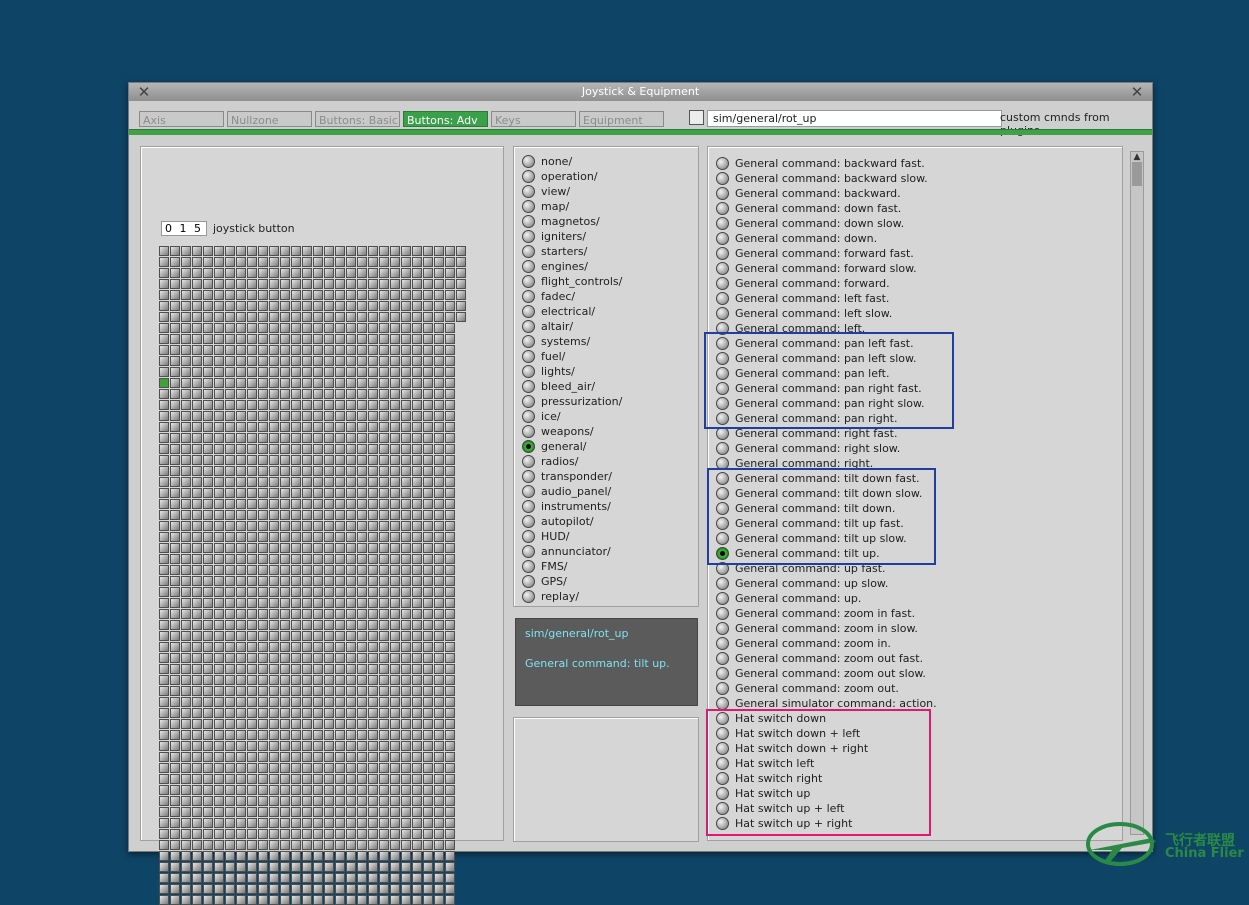  I want to click on radio-icon, so click(528, 431).